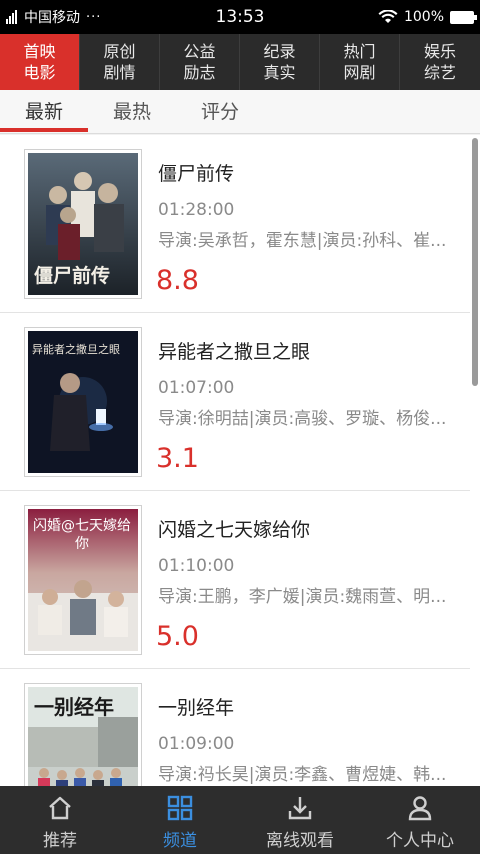 This screenshot has width=480, height=854. What do you see at coordinates (180, 808) in the screenshot?
I see `grid-icon` at bounding box center [180, 808].